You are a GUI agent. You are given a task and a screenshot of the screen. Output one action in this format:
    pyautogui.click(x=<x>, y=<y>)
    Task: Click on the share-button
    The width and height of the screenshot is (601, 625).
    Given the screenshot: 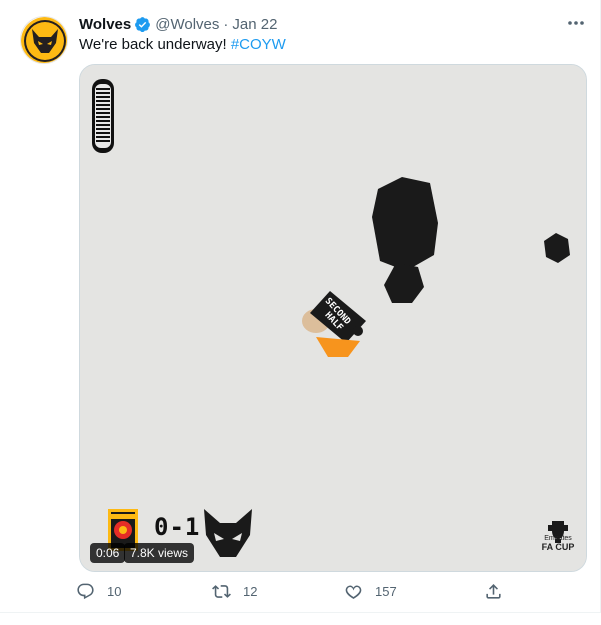 What is the action you would take?
    pyautogui.click(x=493, y=591)
    